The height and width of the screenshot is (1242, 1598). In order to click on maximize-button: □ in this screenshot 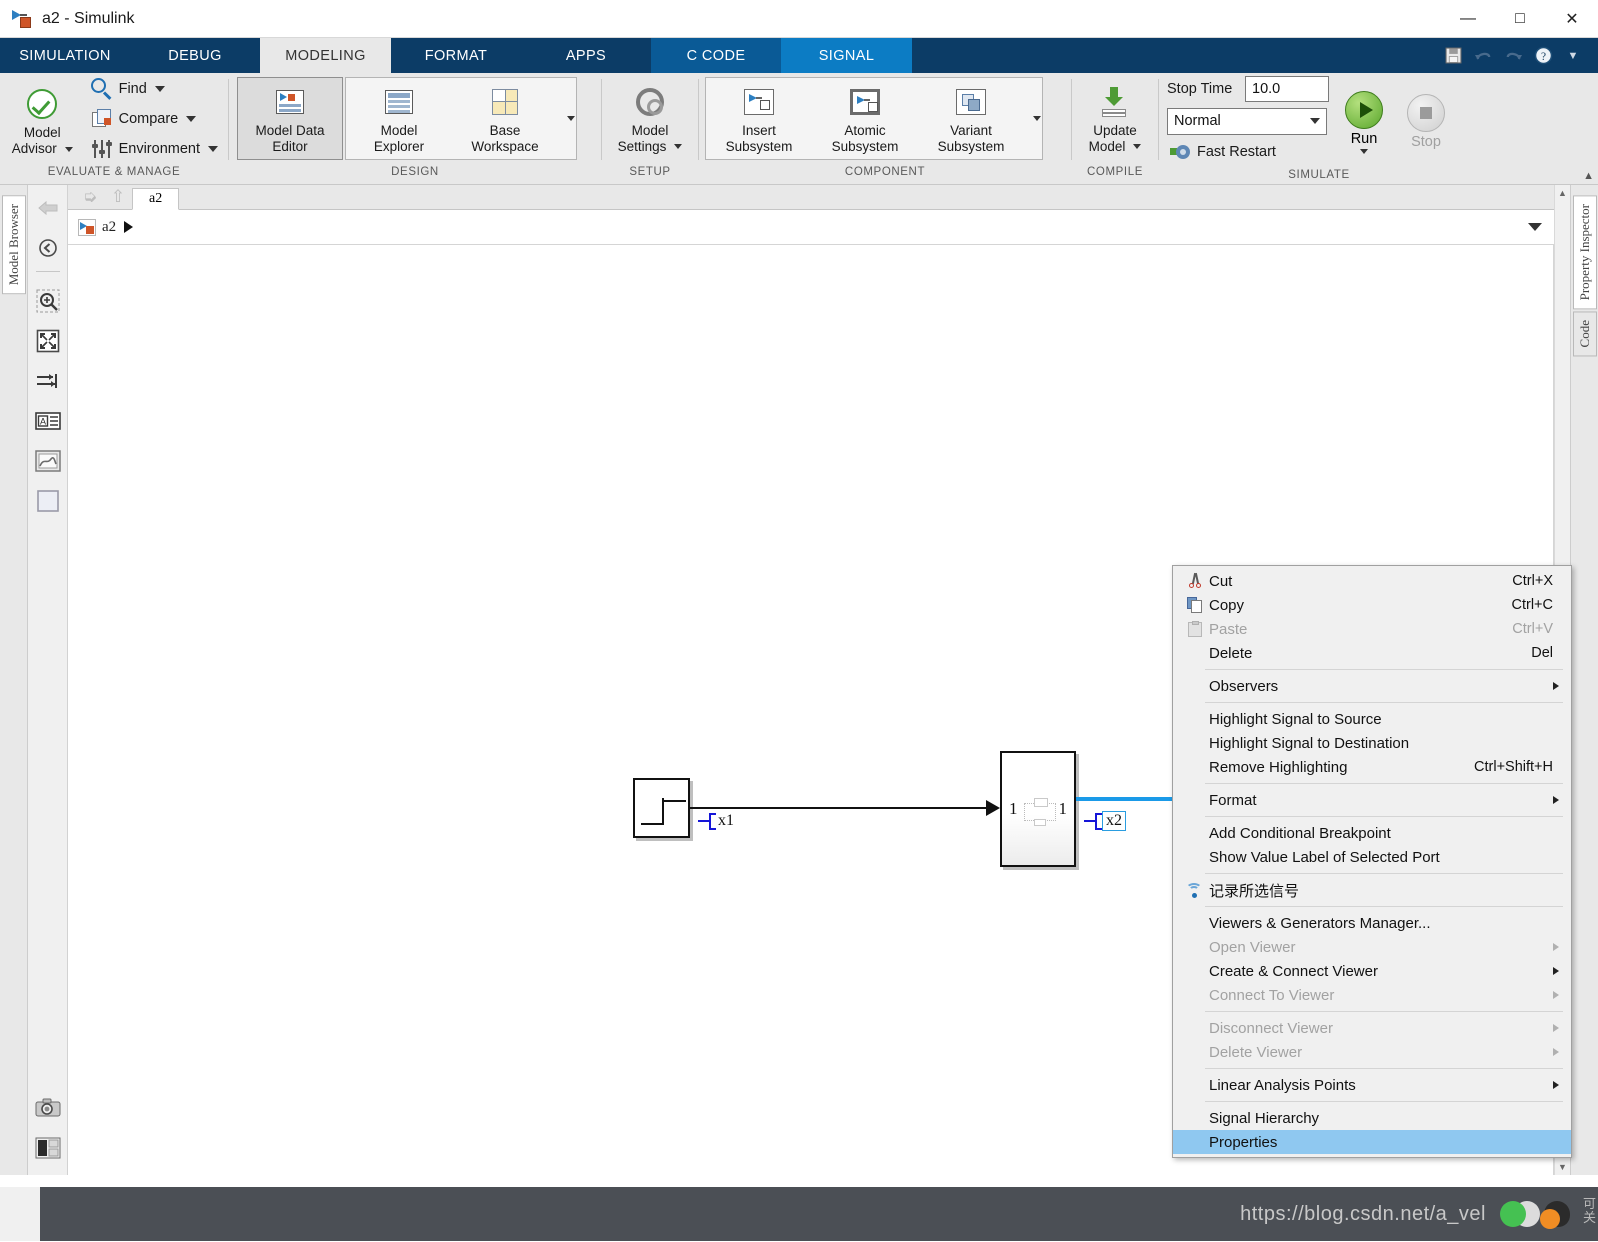, I will do `click(1520, 19)`.